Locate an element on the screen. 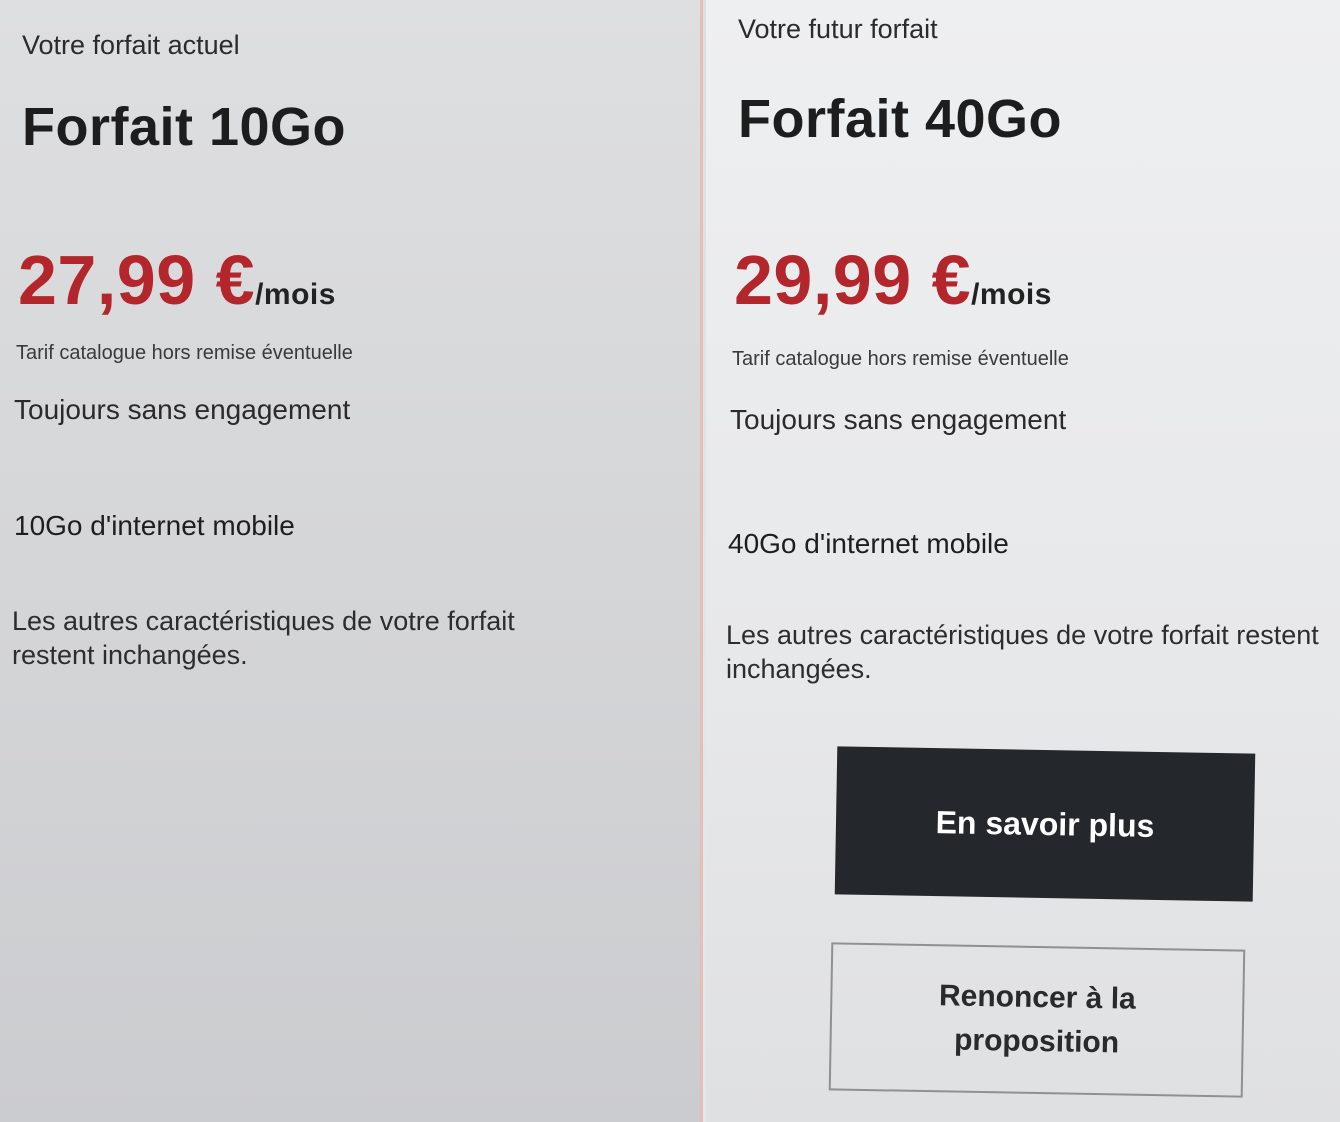 The image size is (1340, 1122). future-plan-data-allowance: 40Go d'internet mobile is located at coordinates (868, 543).